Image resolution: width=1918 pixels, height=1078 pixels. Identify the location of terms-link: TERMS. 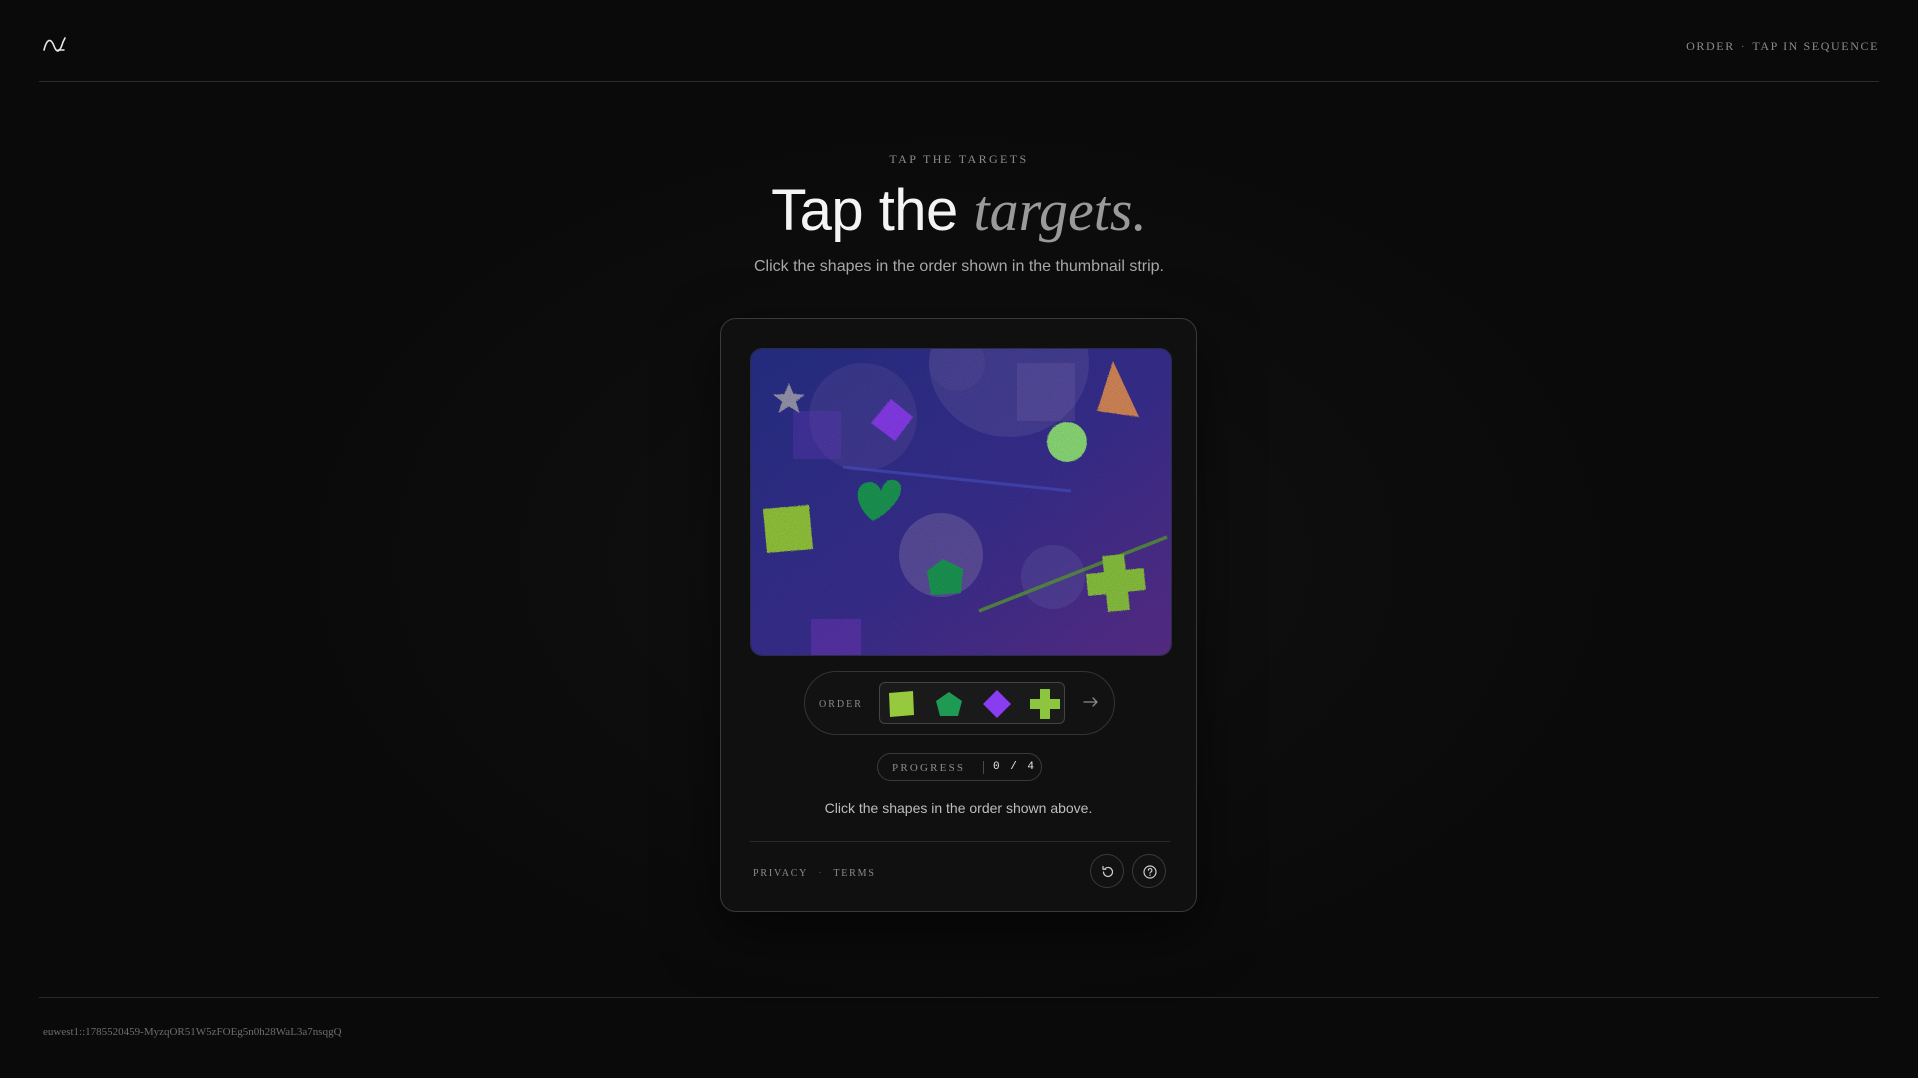
(854, 873).